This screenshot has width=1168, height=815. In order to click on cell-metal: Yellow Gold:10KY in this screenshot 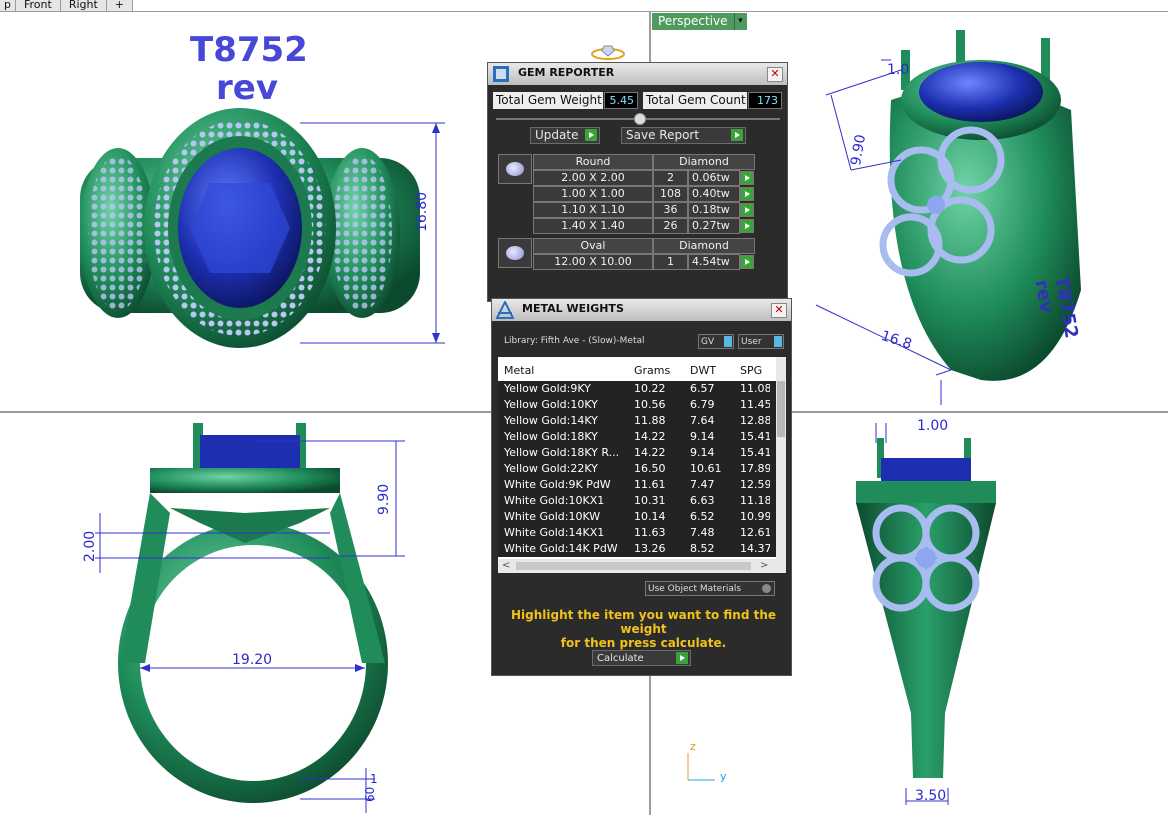, I will do `click(551, 404)`.